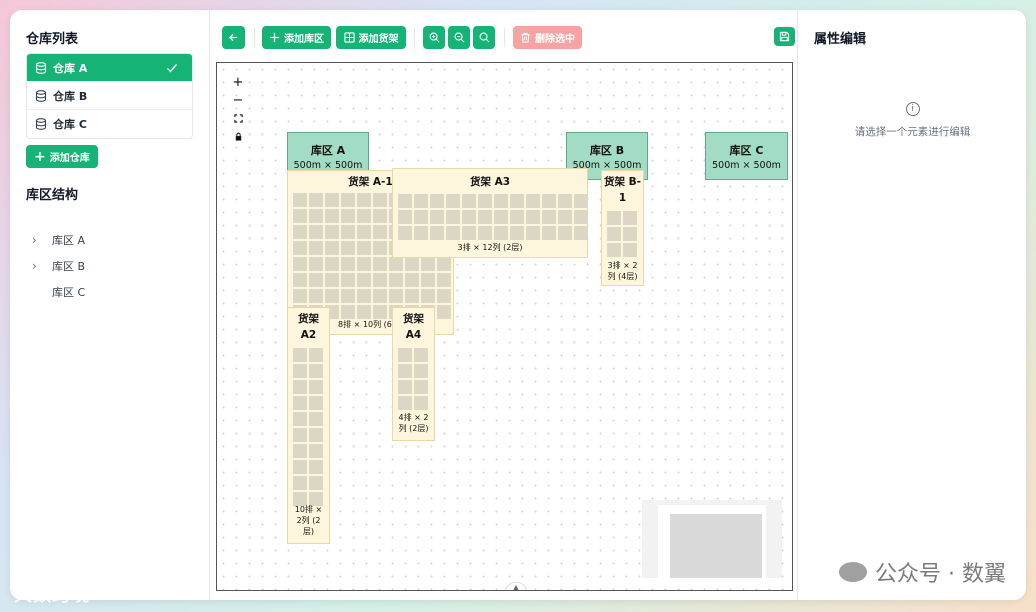  Describe the element at coordinates (622, 271) in the screenshot. I see `shelf-desc: 3排 × 2 列 (4层)` at that location.